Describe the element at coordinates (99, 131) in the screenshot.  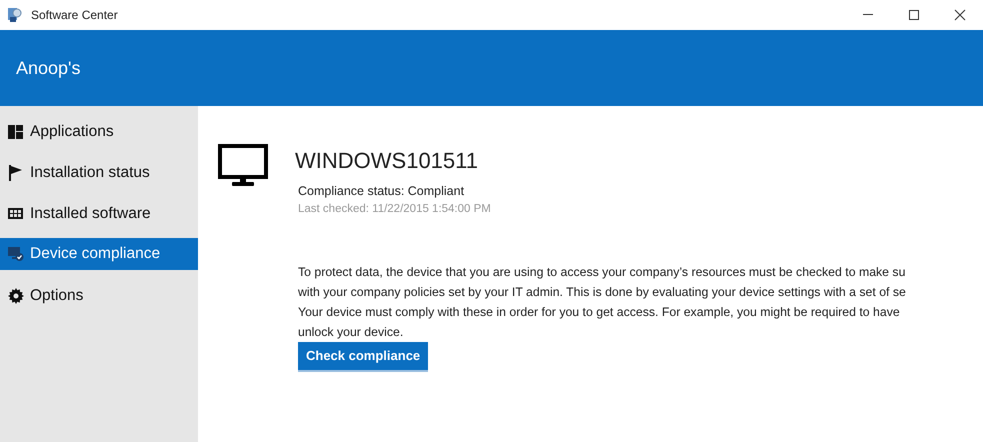
I see `sidebar-item: Applications` at that location.